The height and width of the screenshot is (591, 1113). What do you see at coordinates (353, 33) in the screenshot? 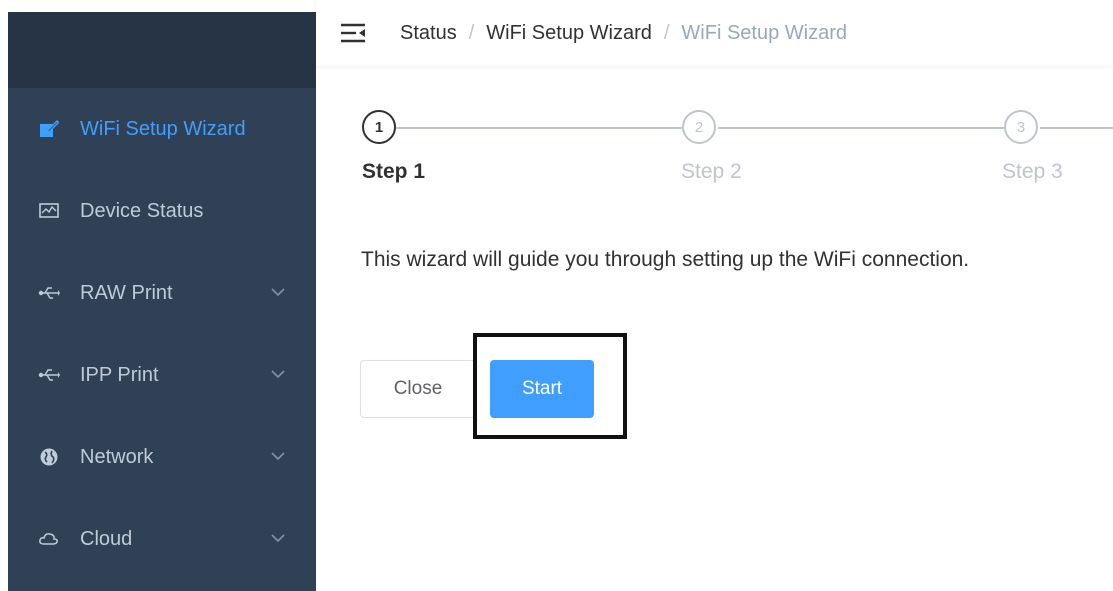
I see `menu-fold-icon` at bounding box center [353, 33].